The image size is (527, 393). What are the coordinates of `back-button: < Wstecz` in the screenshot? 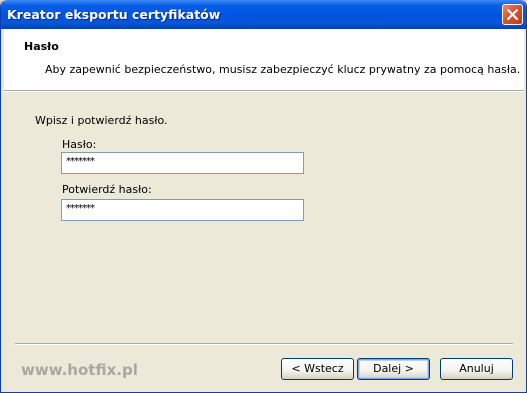 It's located at (317, 369).